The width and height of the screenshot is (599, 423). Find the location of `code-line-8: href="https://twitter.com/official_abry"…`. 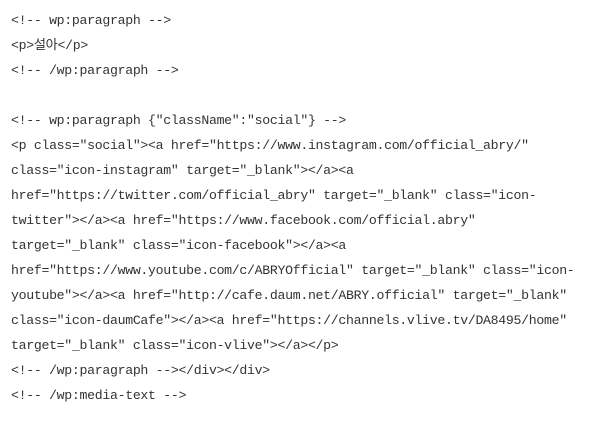

code-line-8: href="https://twitter.com/official_abry"… is located at coordinates (274, 195).